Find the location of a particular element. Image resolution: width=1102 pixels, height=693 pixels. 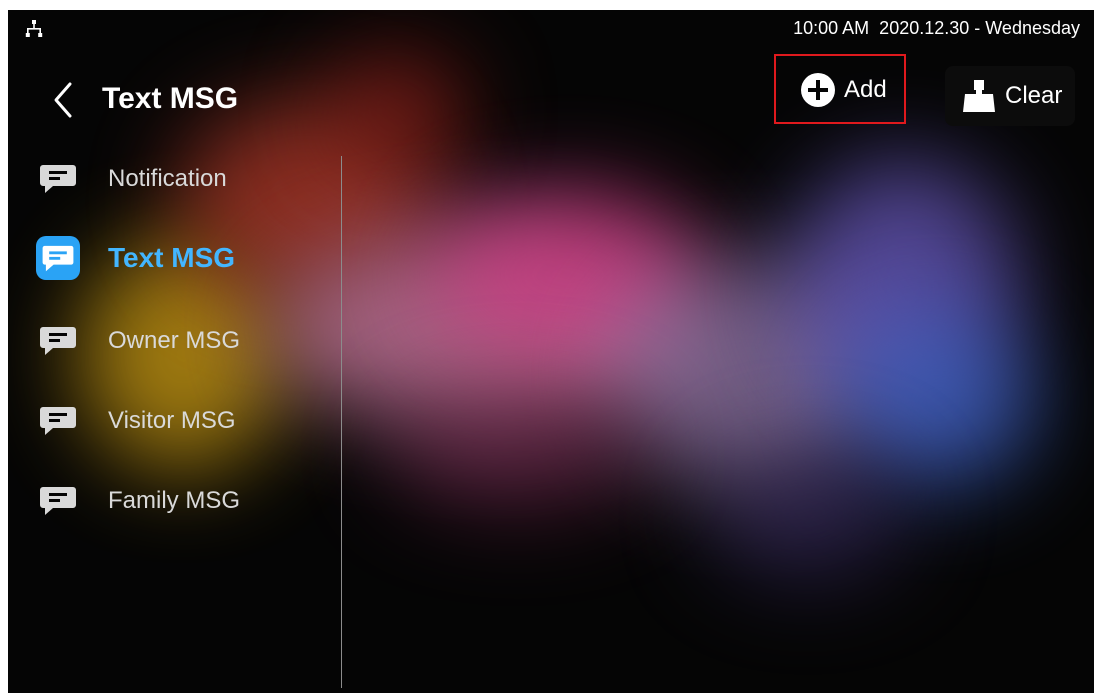

sidebar-divider is located at coordinates (341, 422).